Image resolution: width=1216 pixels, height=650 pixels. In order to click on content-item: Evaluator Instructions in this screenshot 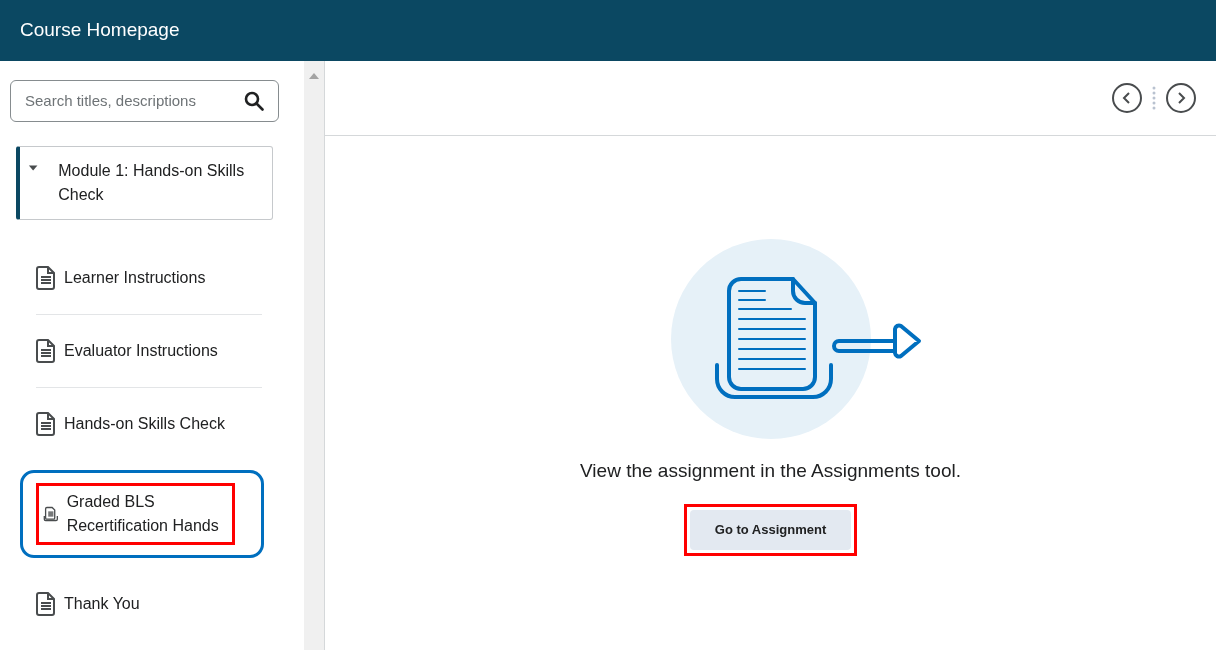, I will do `click(149, 351)`.